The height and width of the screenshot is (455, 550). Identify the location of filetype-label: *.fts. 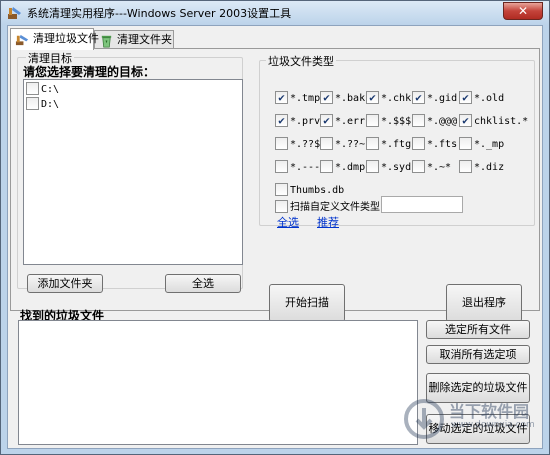
(442, 144).